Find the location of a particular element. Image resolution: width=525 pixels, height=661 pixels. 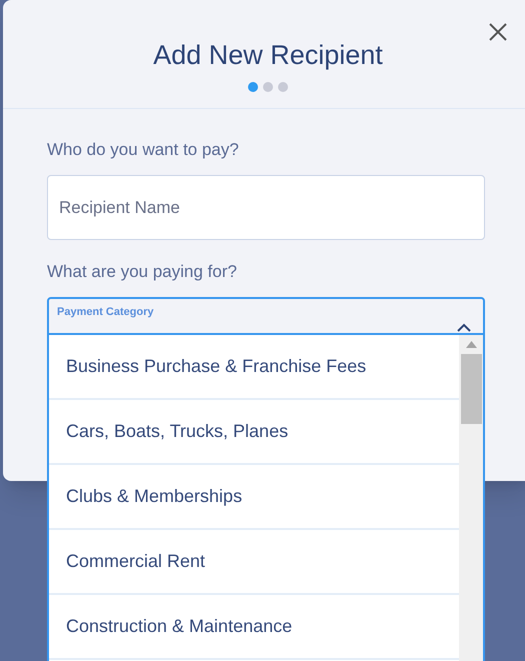

recipient-name-input: Recipient Name is located at coordinates (266, 207).